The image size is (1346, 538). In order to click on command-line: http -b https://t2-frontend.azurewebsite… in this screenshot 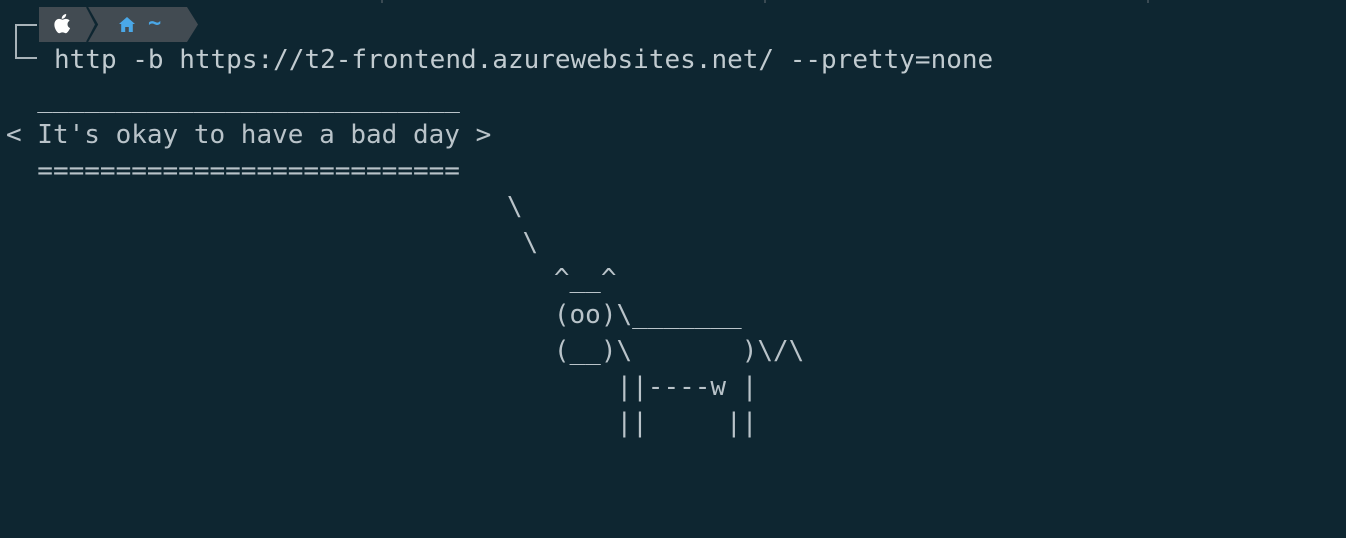, I will do `click(523, 60)`.